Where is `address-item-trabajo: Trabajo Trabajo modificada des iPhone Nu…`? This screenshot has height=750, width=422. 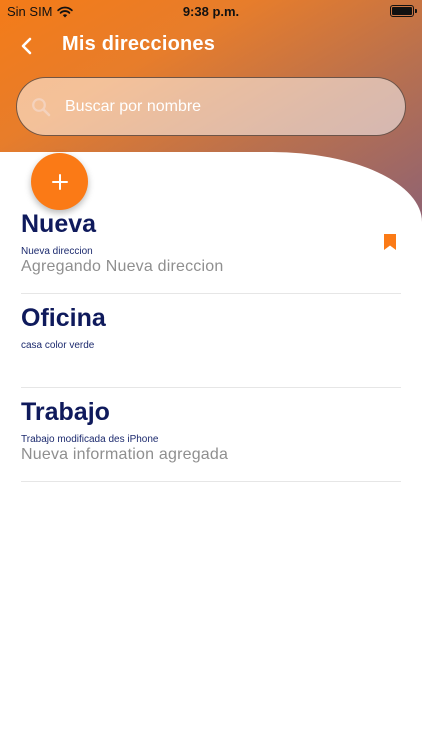 address-item-trabajo: Trabajo Trabajo modificada des iPhone Nu… is located at coordinates (211, 435).